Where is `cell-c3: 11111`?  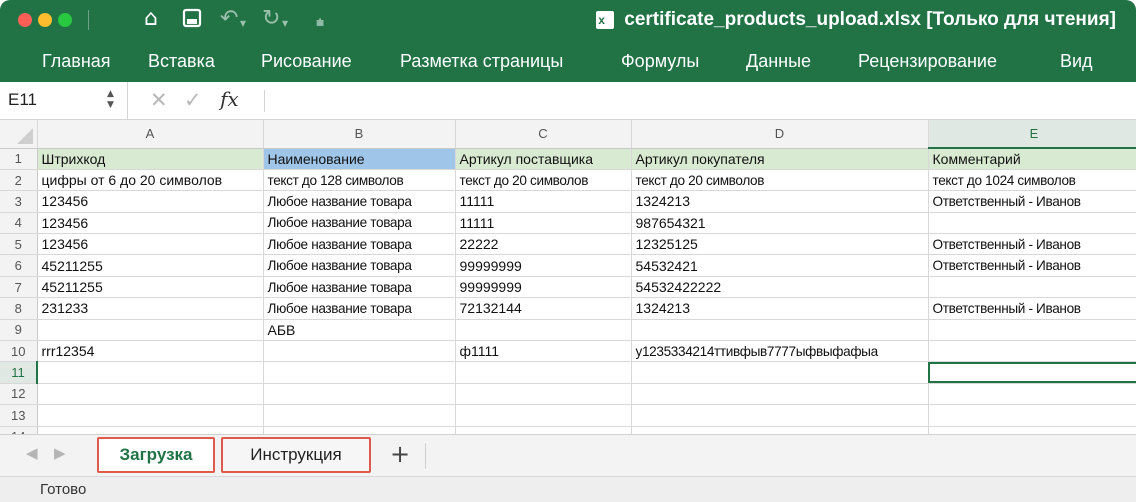
cell-c3: 11111 is located at coordinates (543, 201).